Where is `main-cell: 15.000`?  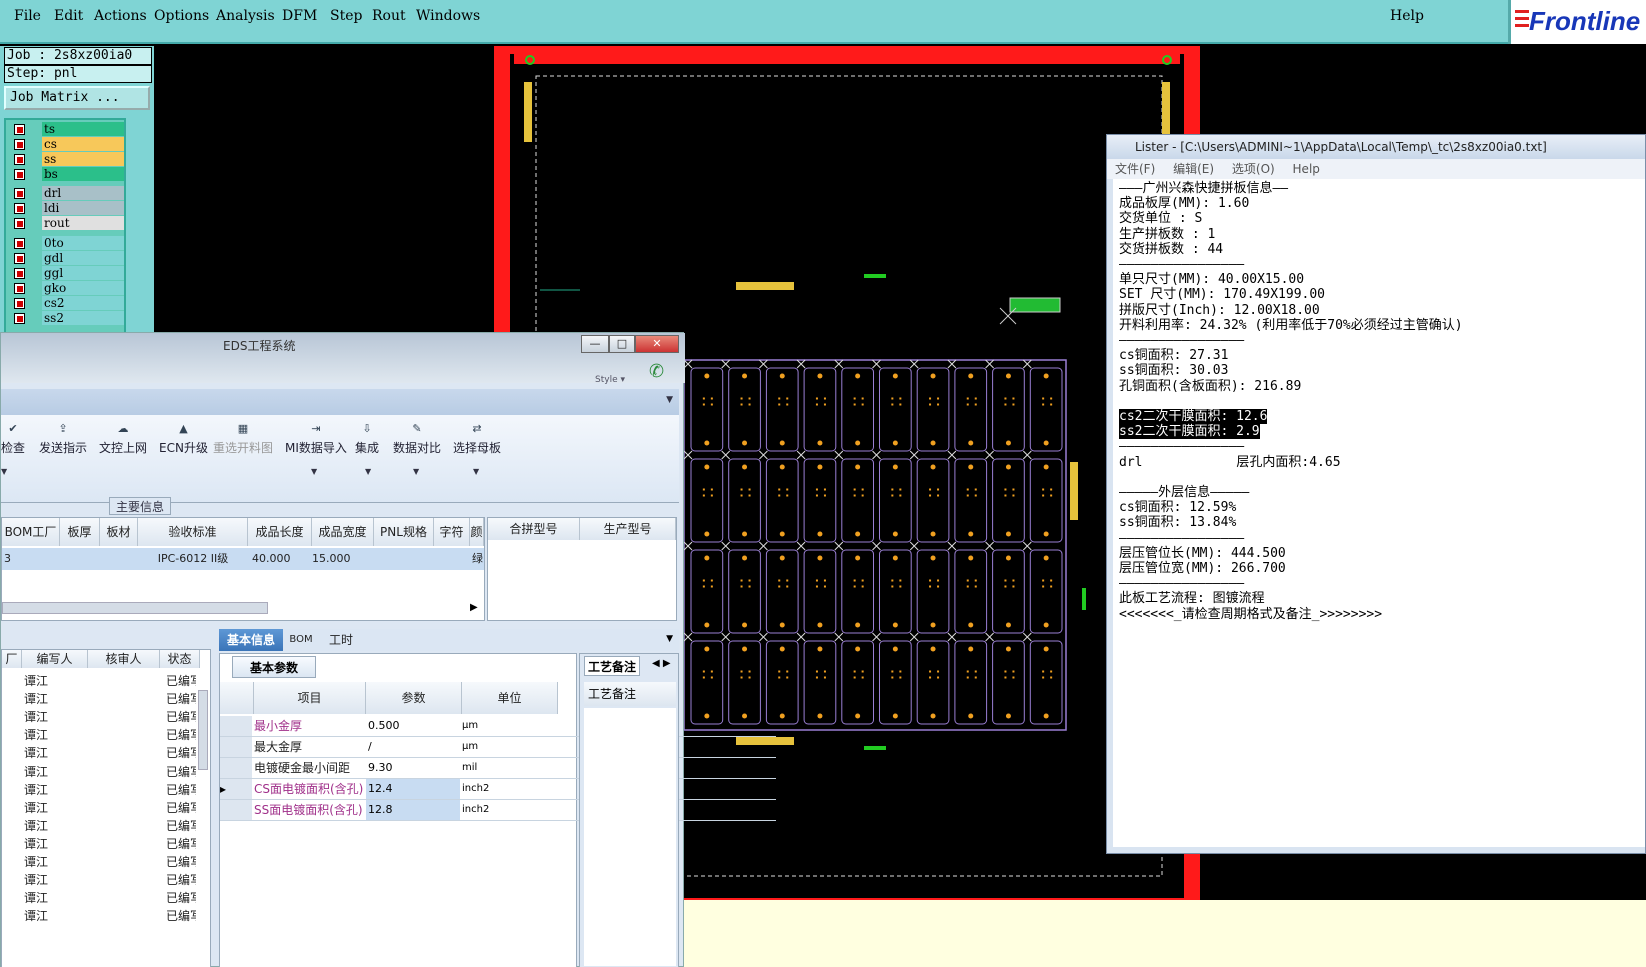
main-cell: 15.000 is located at coordinates (331, 559).